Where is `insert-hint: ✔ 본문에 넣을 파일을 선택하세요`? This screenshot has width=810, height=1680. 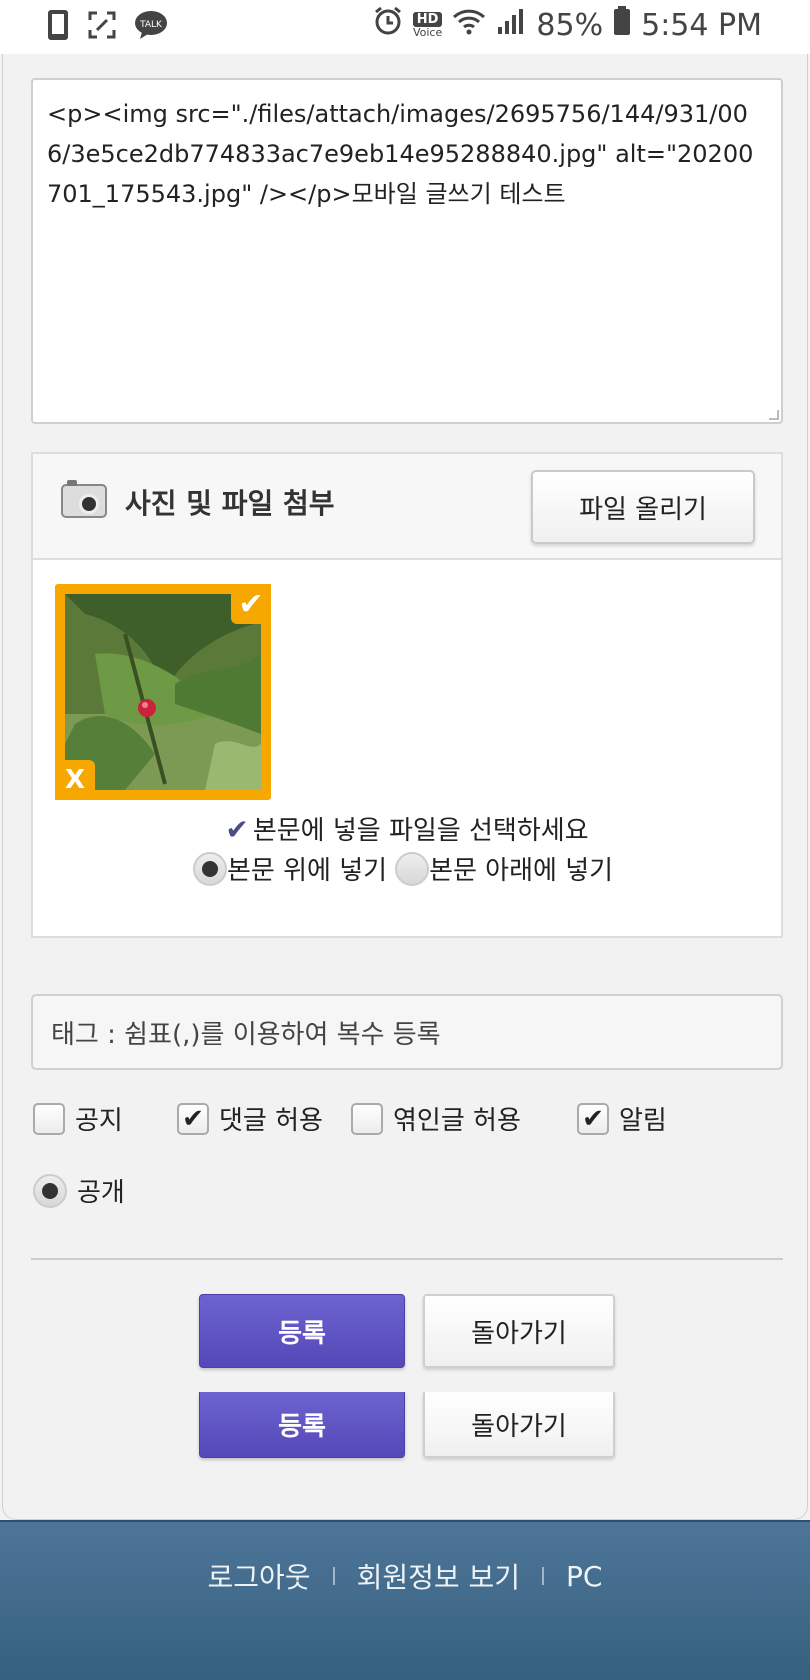
insert-hint: ✔ 본문에 넣을 파일을 선택하세요 is located at coordinates (407, 828).